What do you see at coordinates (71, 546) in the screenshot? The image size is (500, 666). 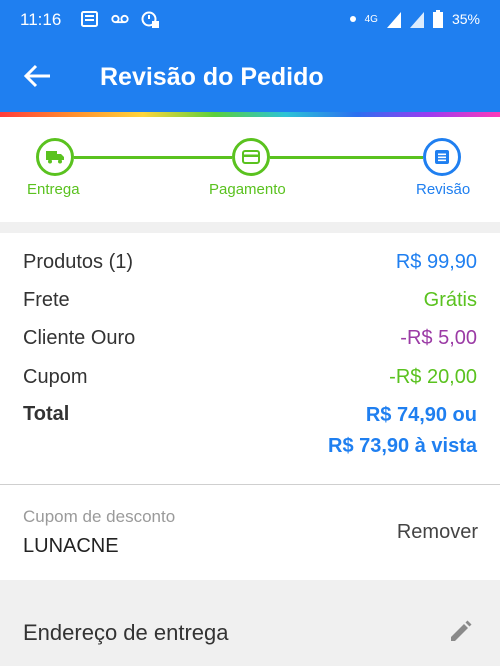 I see `coupon-code: LUNACNE` at bounding box center [71, 546].